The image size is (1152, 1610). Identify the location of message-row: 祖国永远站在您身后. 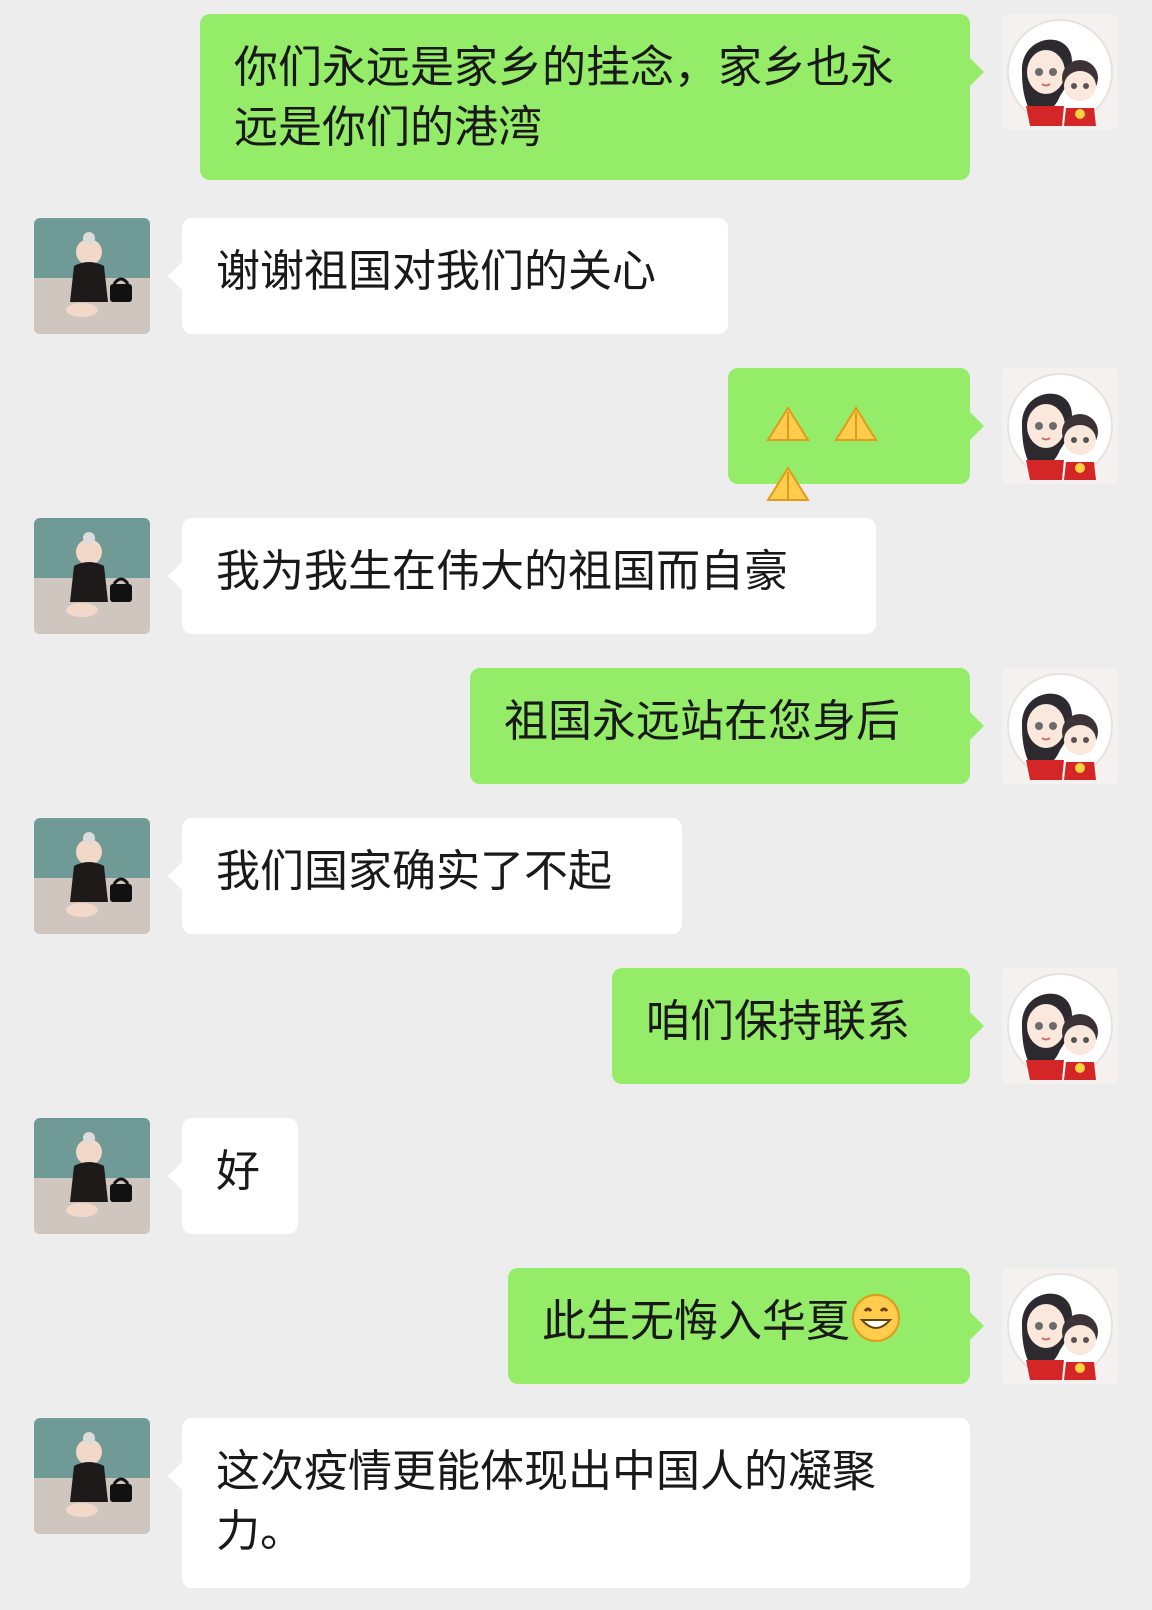
(576, 726).